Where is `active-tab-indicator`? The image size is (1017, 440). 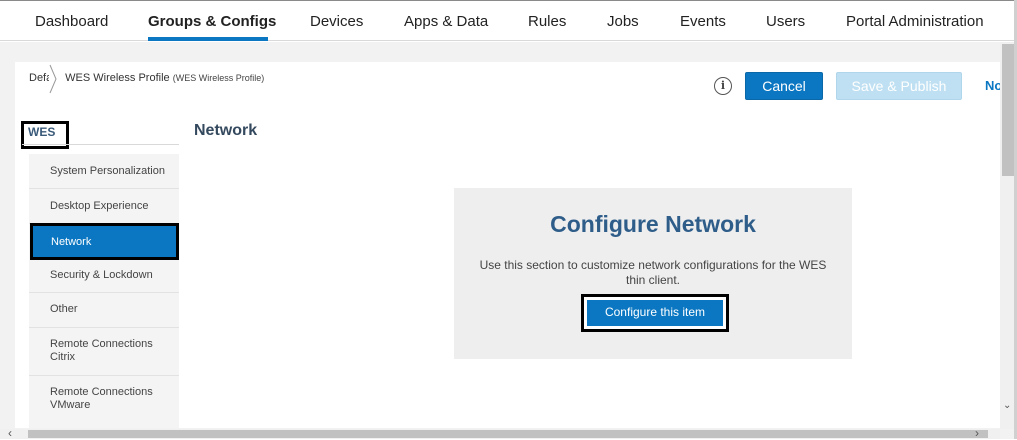 active-tab-indicator is located at coordinates (208, 39).